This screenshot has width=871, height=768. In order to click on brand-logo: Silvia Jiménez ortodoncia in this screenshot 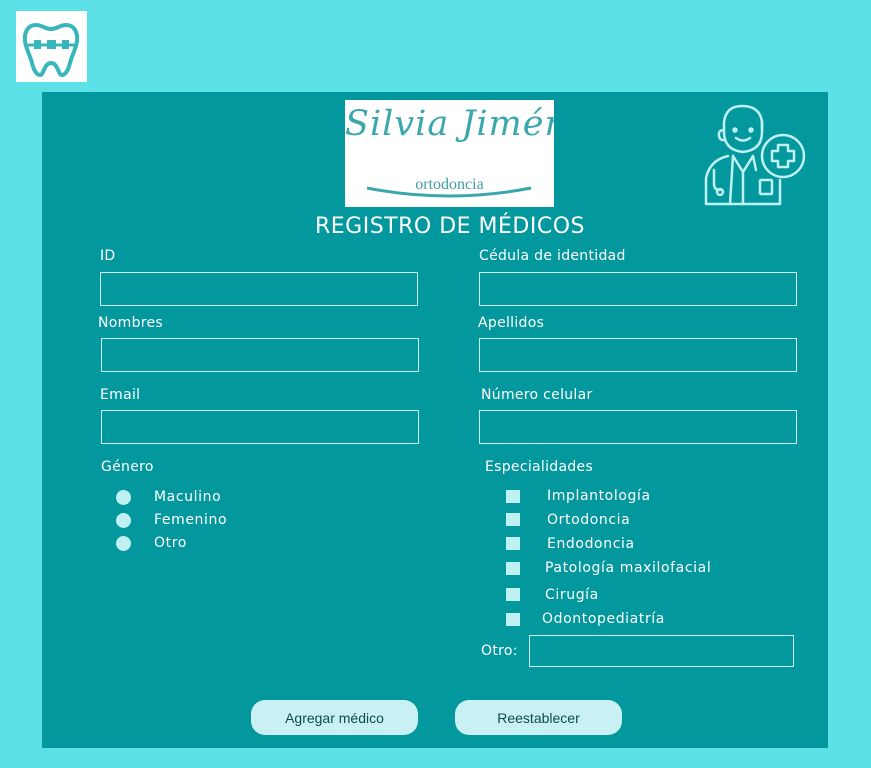, I will do `click(449, 153)`.